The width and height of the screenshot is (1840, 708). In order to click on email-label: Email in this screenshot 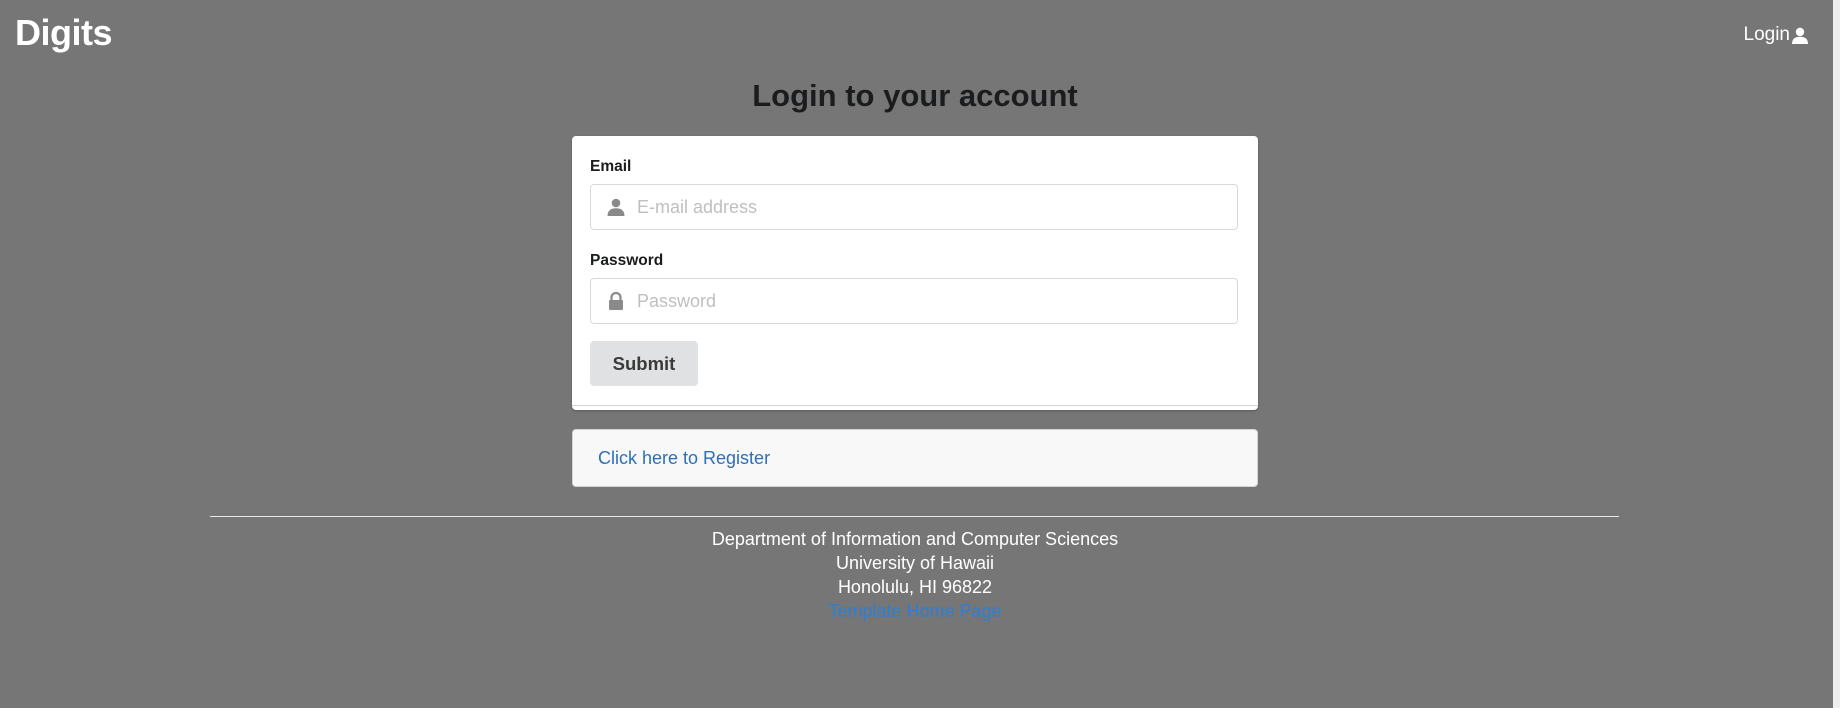, I will do `click(611, 166)`.